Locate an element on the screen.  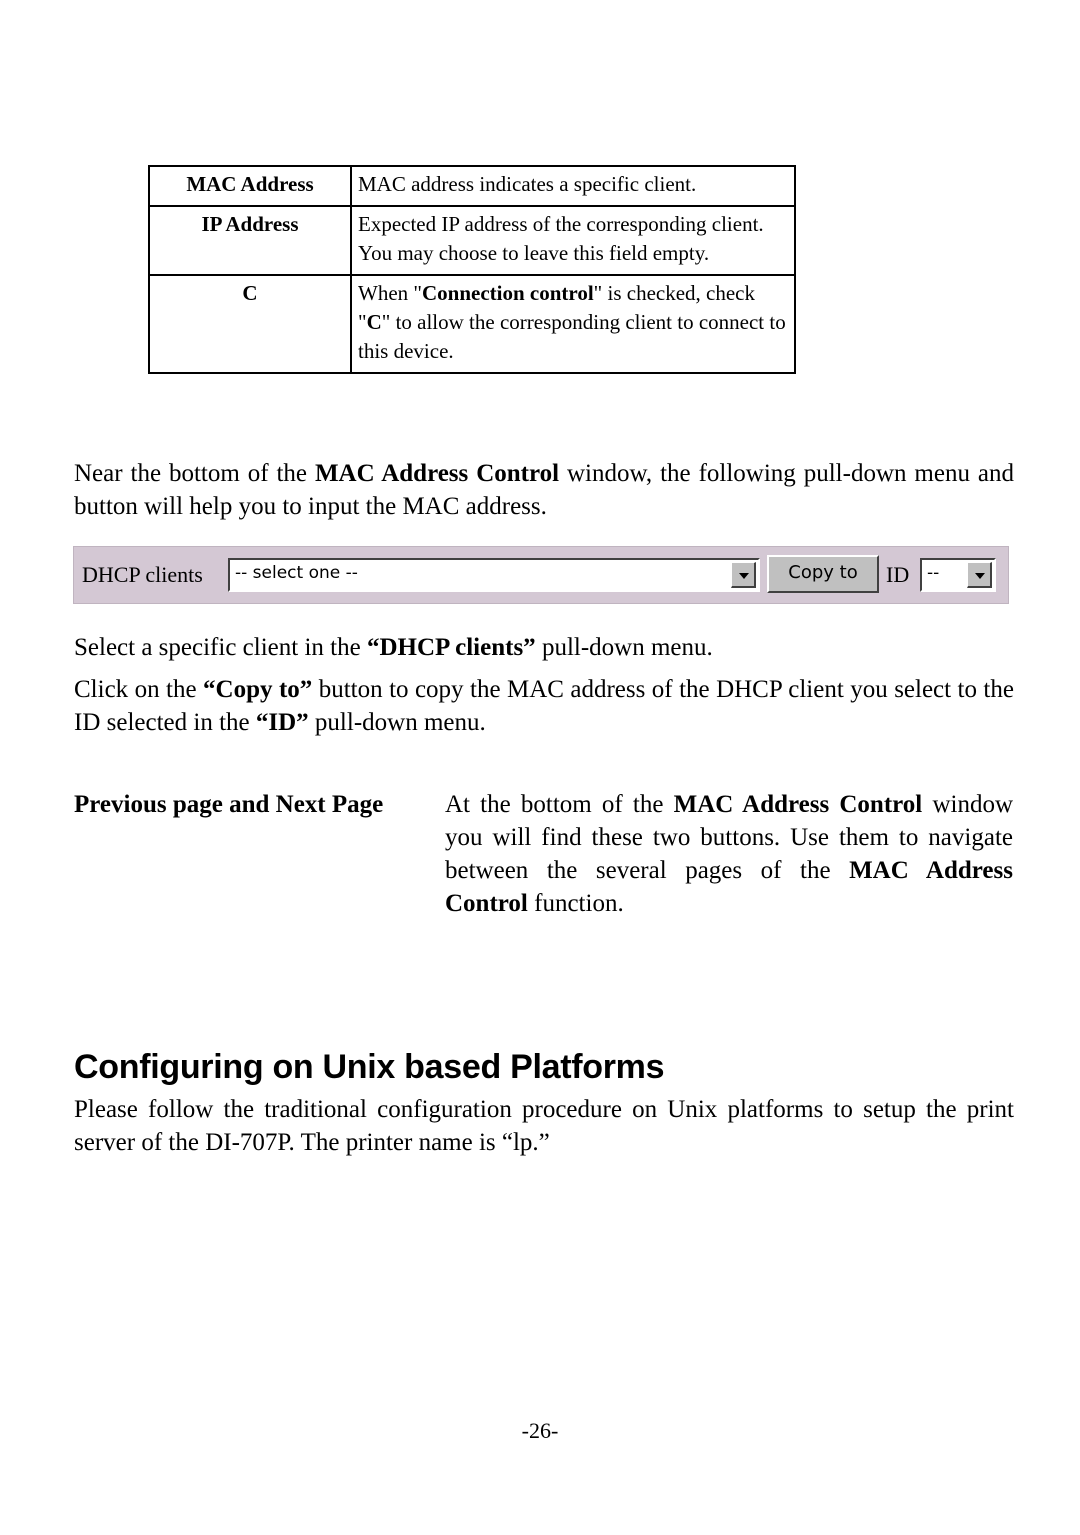
select-value: -- is located at coordinates (933, 573).